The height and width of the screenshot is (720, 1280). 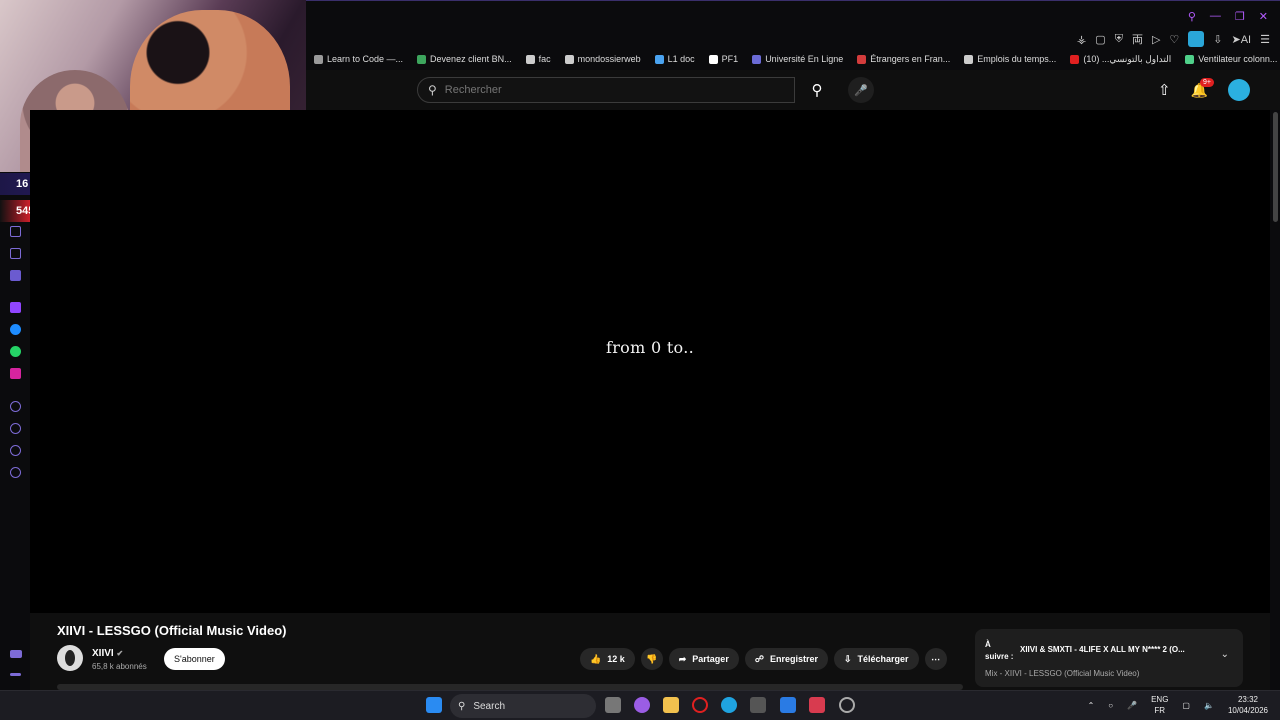 What do you see at coordinates (1209, 705) in the screenshot?
I see `volume-icon: 🔈` at bounding box center [1209, 705].